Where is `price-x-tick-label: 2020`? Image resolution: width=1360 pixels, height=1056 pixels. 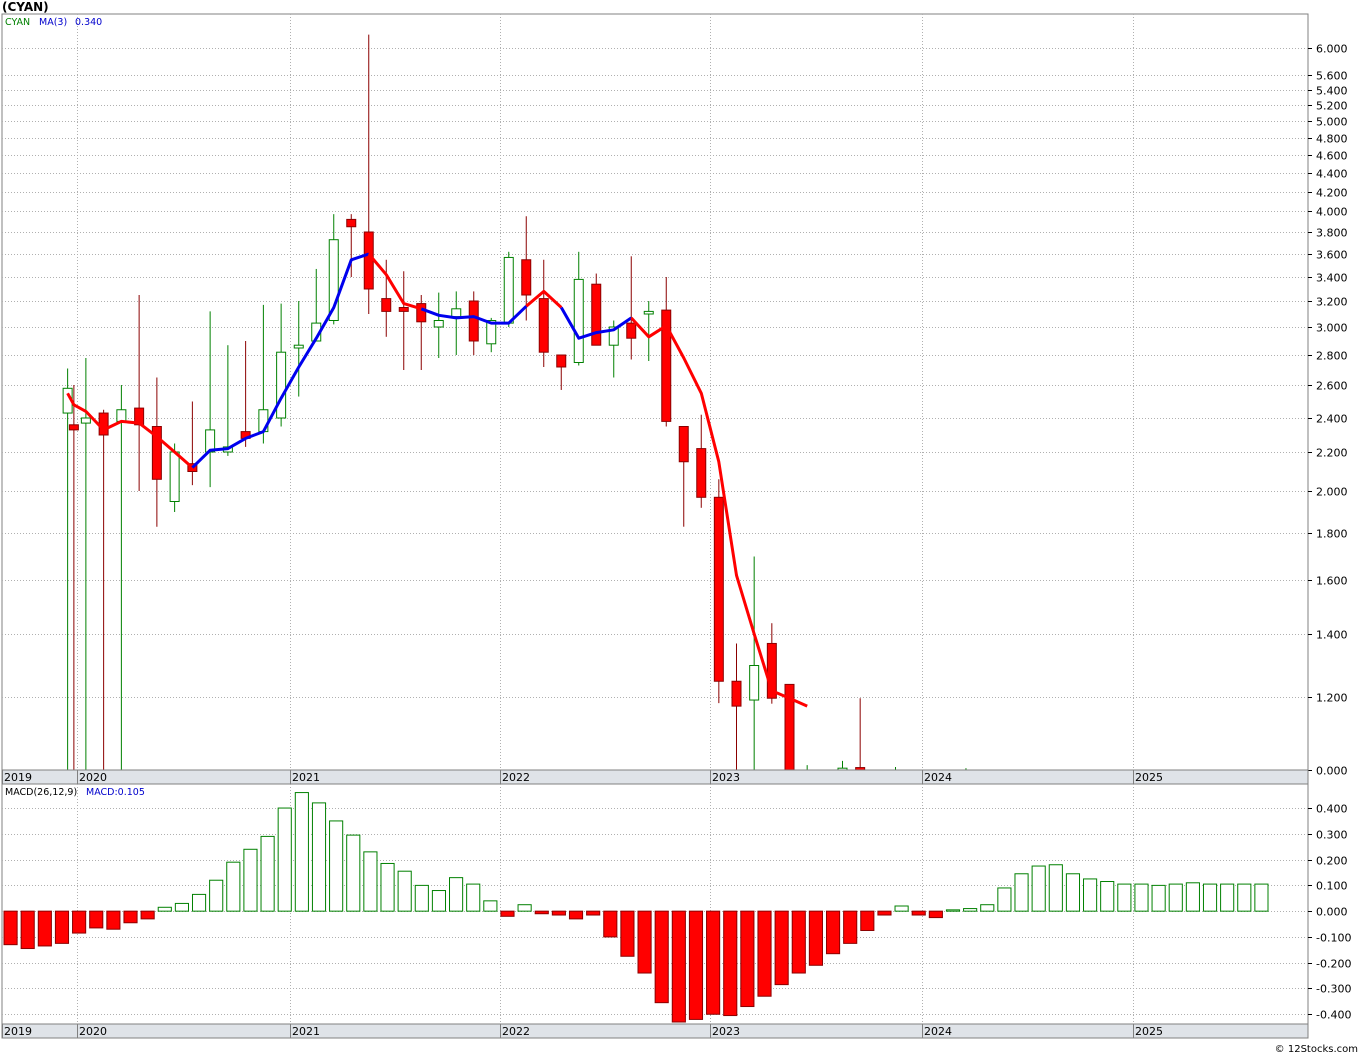
price-x-tick-label: 2020 is located at coordinates (93, 777).